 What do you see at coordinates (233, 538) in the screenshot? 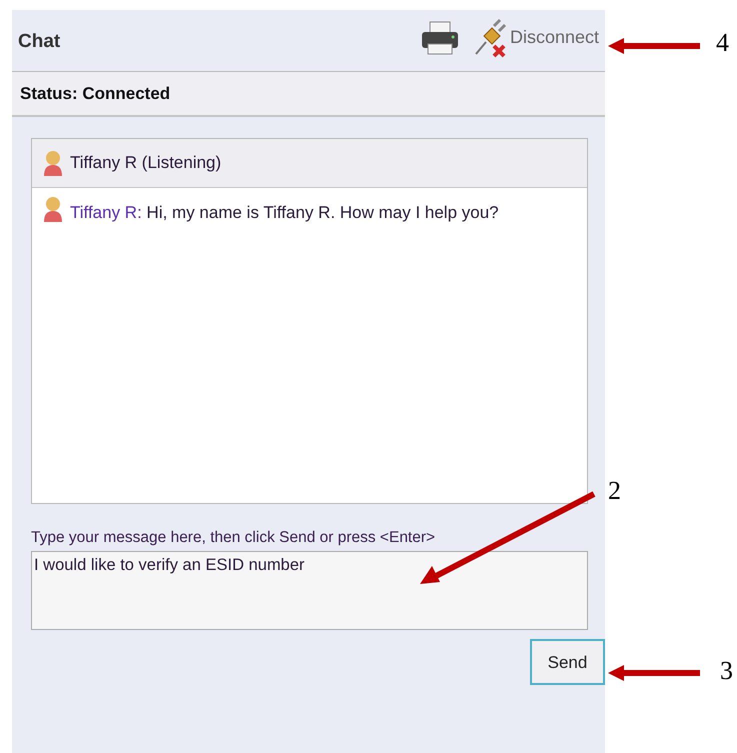
I see `compose-hint: Type your message here, then click Send or press <Enter>` at bounding box center [233, 538].